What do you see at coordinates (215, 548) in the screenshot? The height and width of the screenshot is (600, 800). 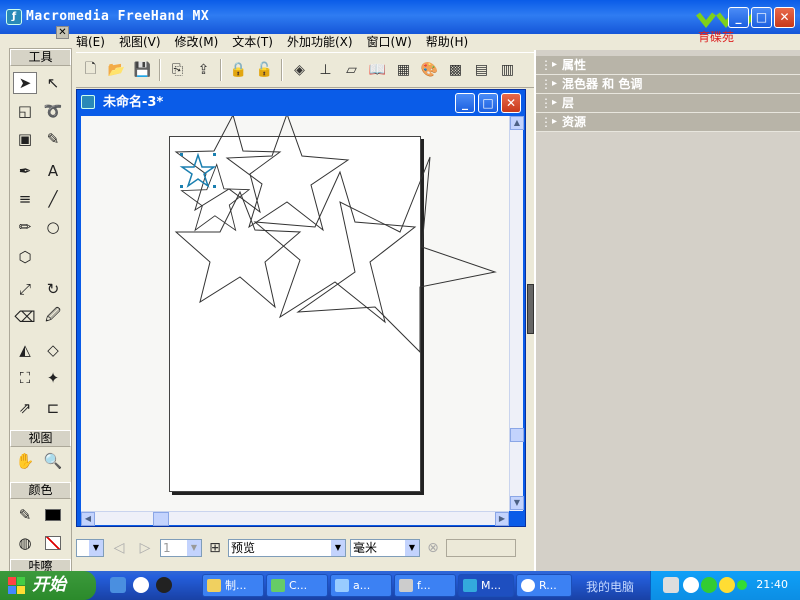 I see `add-page-icon: ⊞` at bounding box center [215, 548].